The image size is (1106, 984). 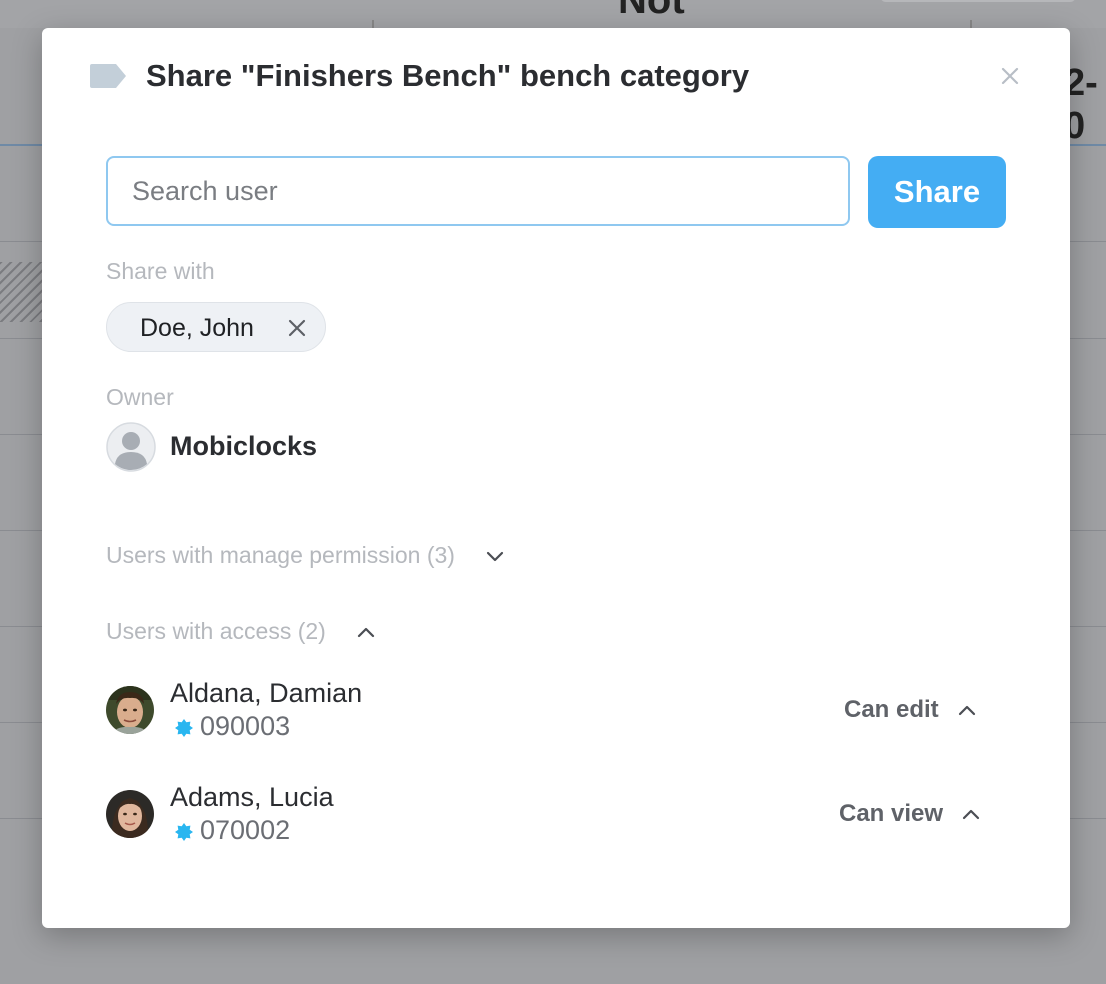 I want to click on user-id: 090003, so click(x=245, y=726).